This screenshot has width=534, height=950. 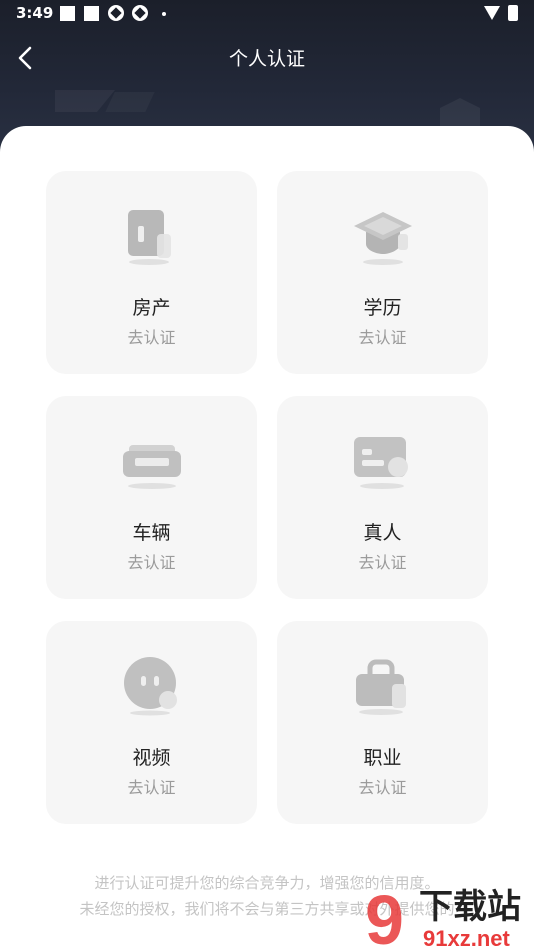 I want to click on car-icon, so click(x=152, y=467).